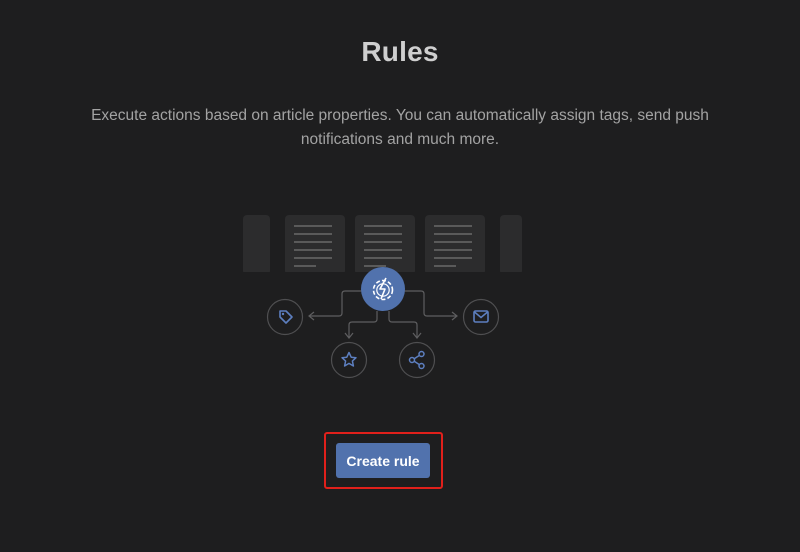 The width and height of the screenshot is (800, 552). Describe the element at coordinates (256, 245) in the screenshot. I see `article-card-partial-left` at that location.